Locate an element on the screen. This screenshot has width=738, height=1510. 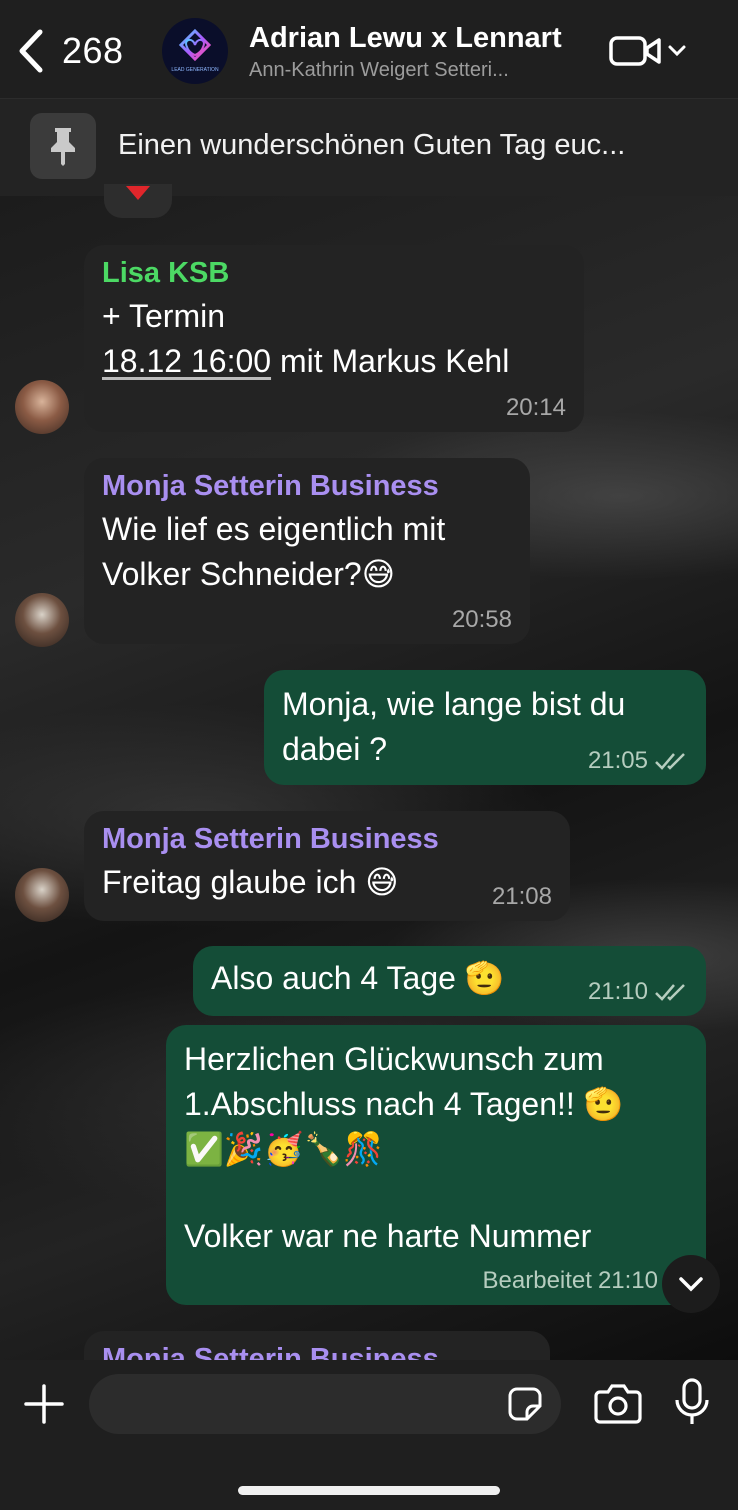
sticker-icon is located at coordinates (525, 1404).